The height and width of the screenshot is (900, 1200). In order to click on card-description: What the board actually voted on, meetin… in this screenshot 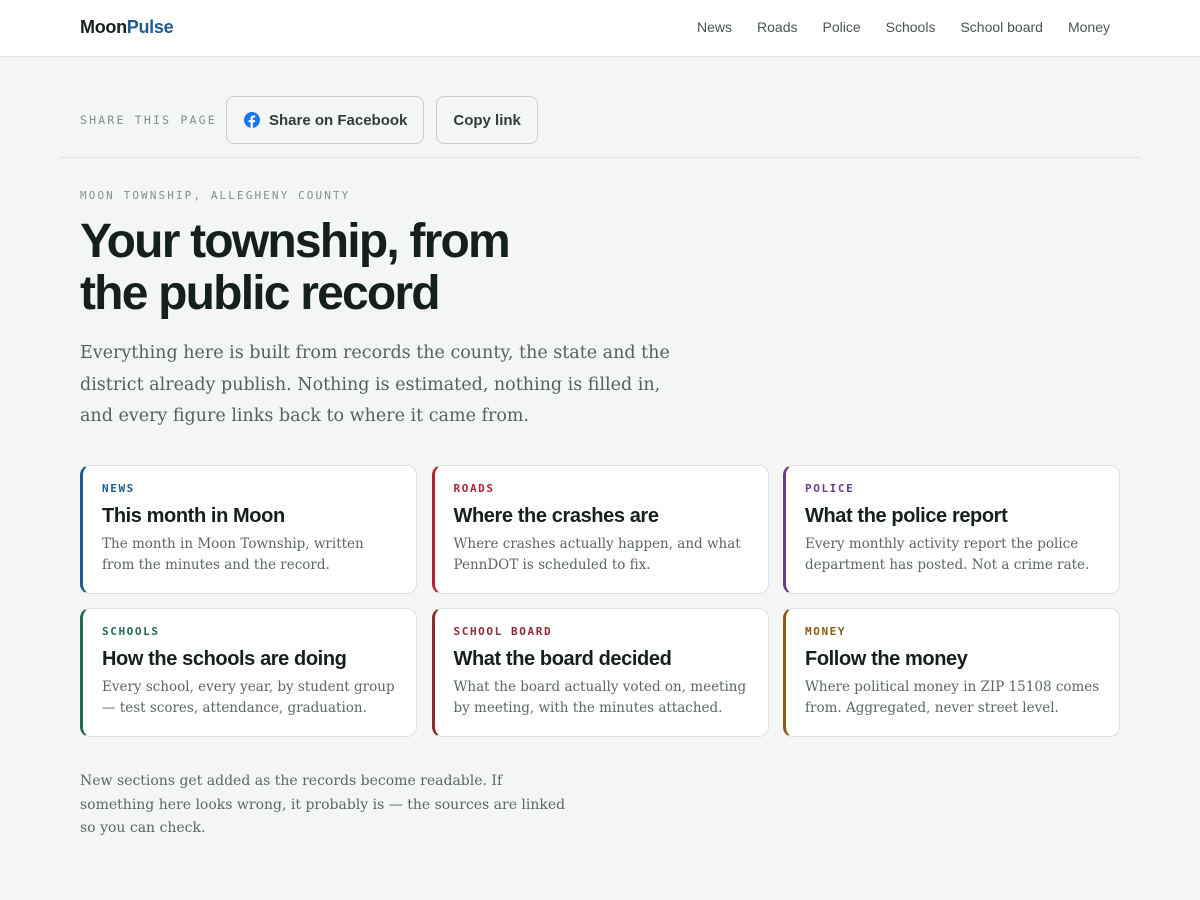, I will do `click(600, 697)`.